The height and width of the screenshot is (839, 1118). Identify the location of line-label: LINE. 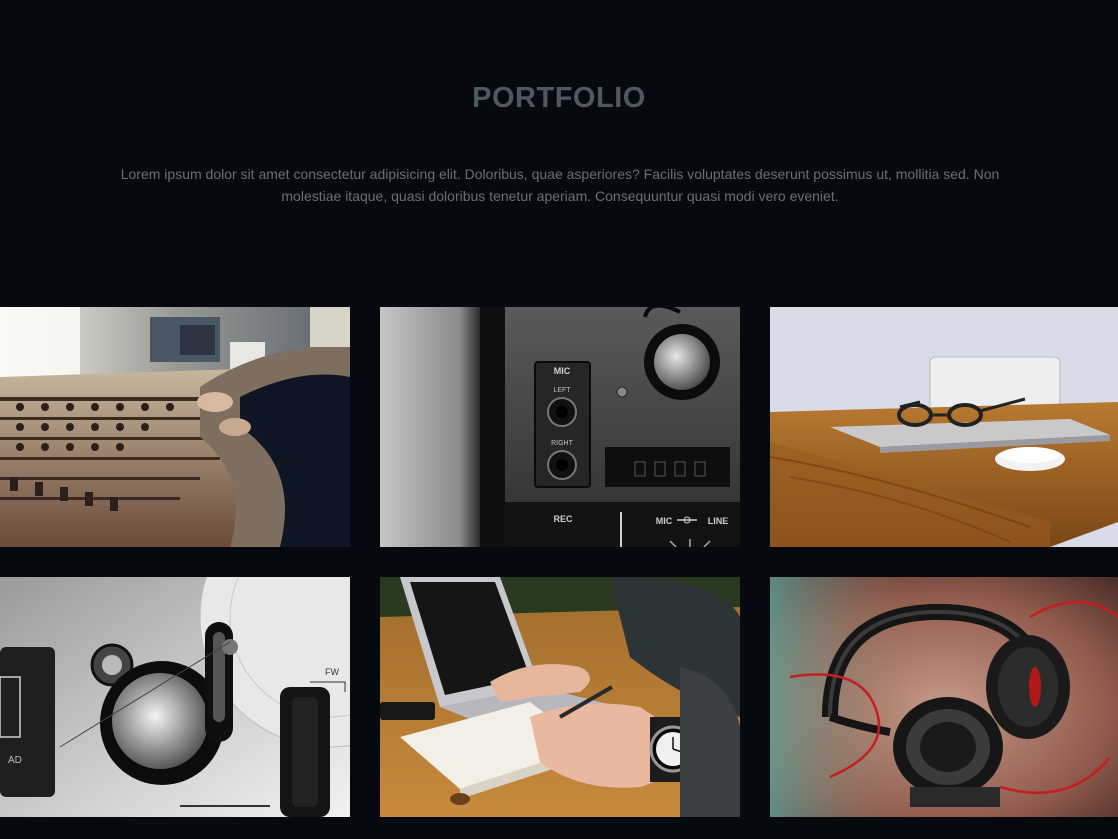
(718, 521).